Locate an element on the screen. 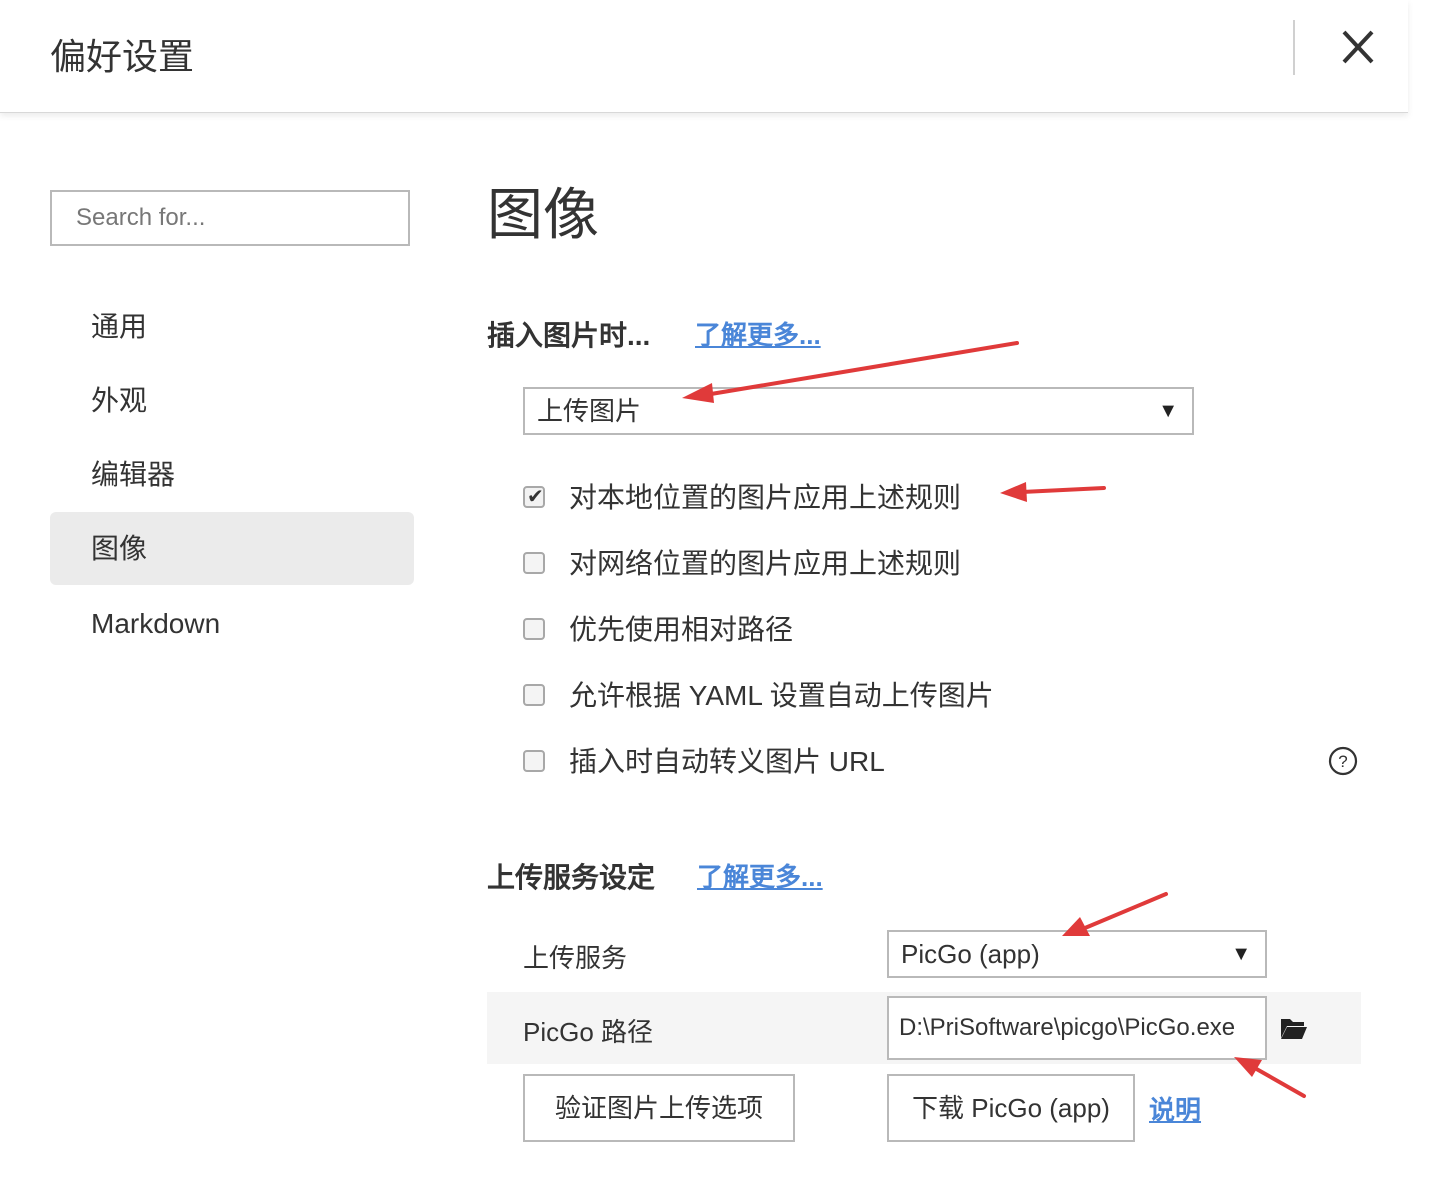 Image resolution: width=1438 pixels, height=1192 pixels. header-divider is located at coordinates (1294, 47).